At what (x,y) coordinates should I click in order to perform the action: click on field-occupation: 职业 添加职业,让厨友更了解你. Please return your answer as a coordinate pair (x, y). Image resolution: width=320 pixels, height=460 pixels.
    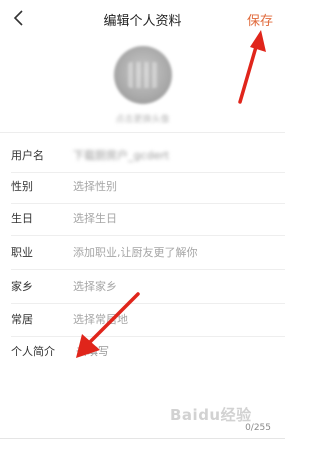
    Looking at the image, I should click on (142, 252).